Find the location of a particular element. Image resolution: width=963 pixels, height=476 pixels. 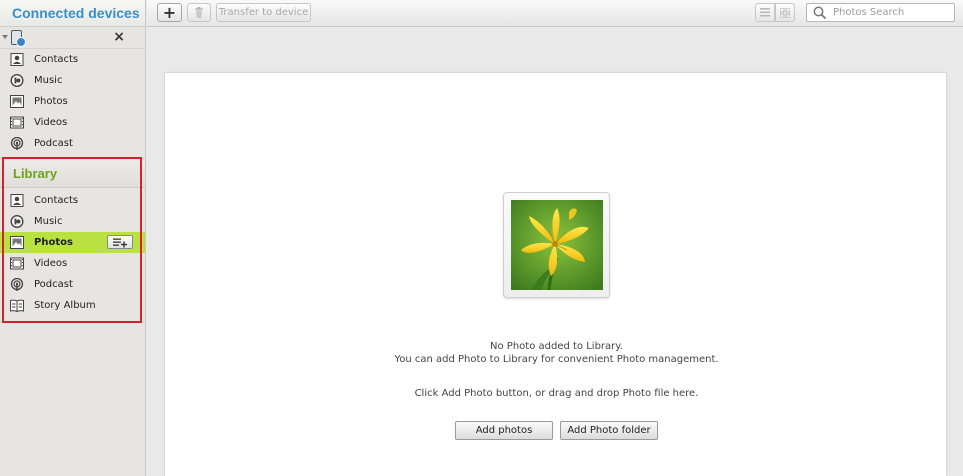

toolbar: + Transfer to device is located at coordinates (555, 13).